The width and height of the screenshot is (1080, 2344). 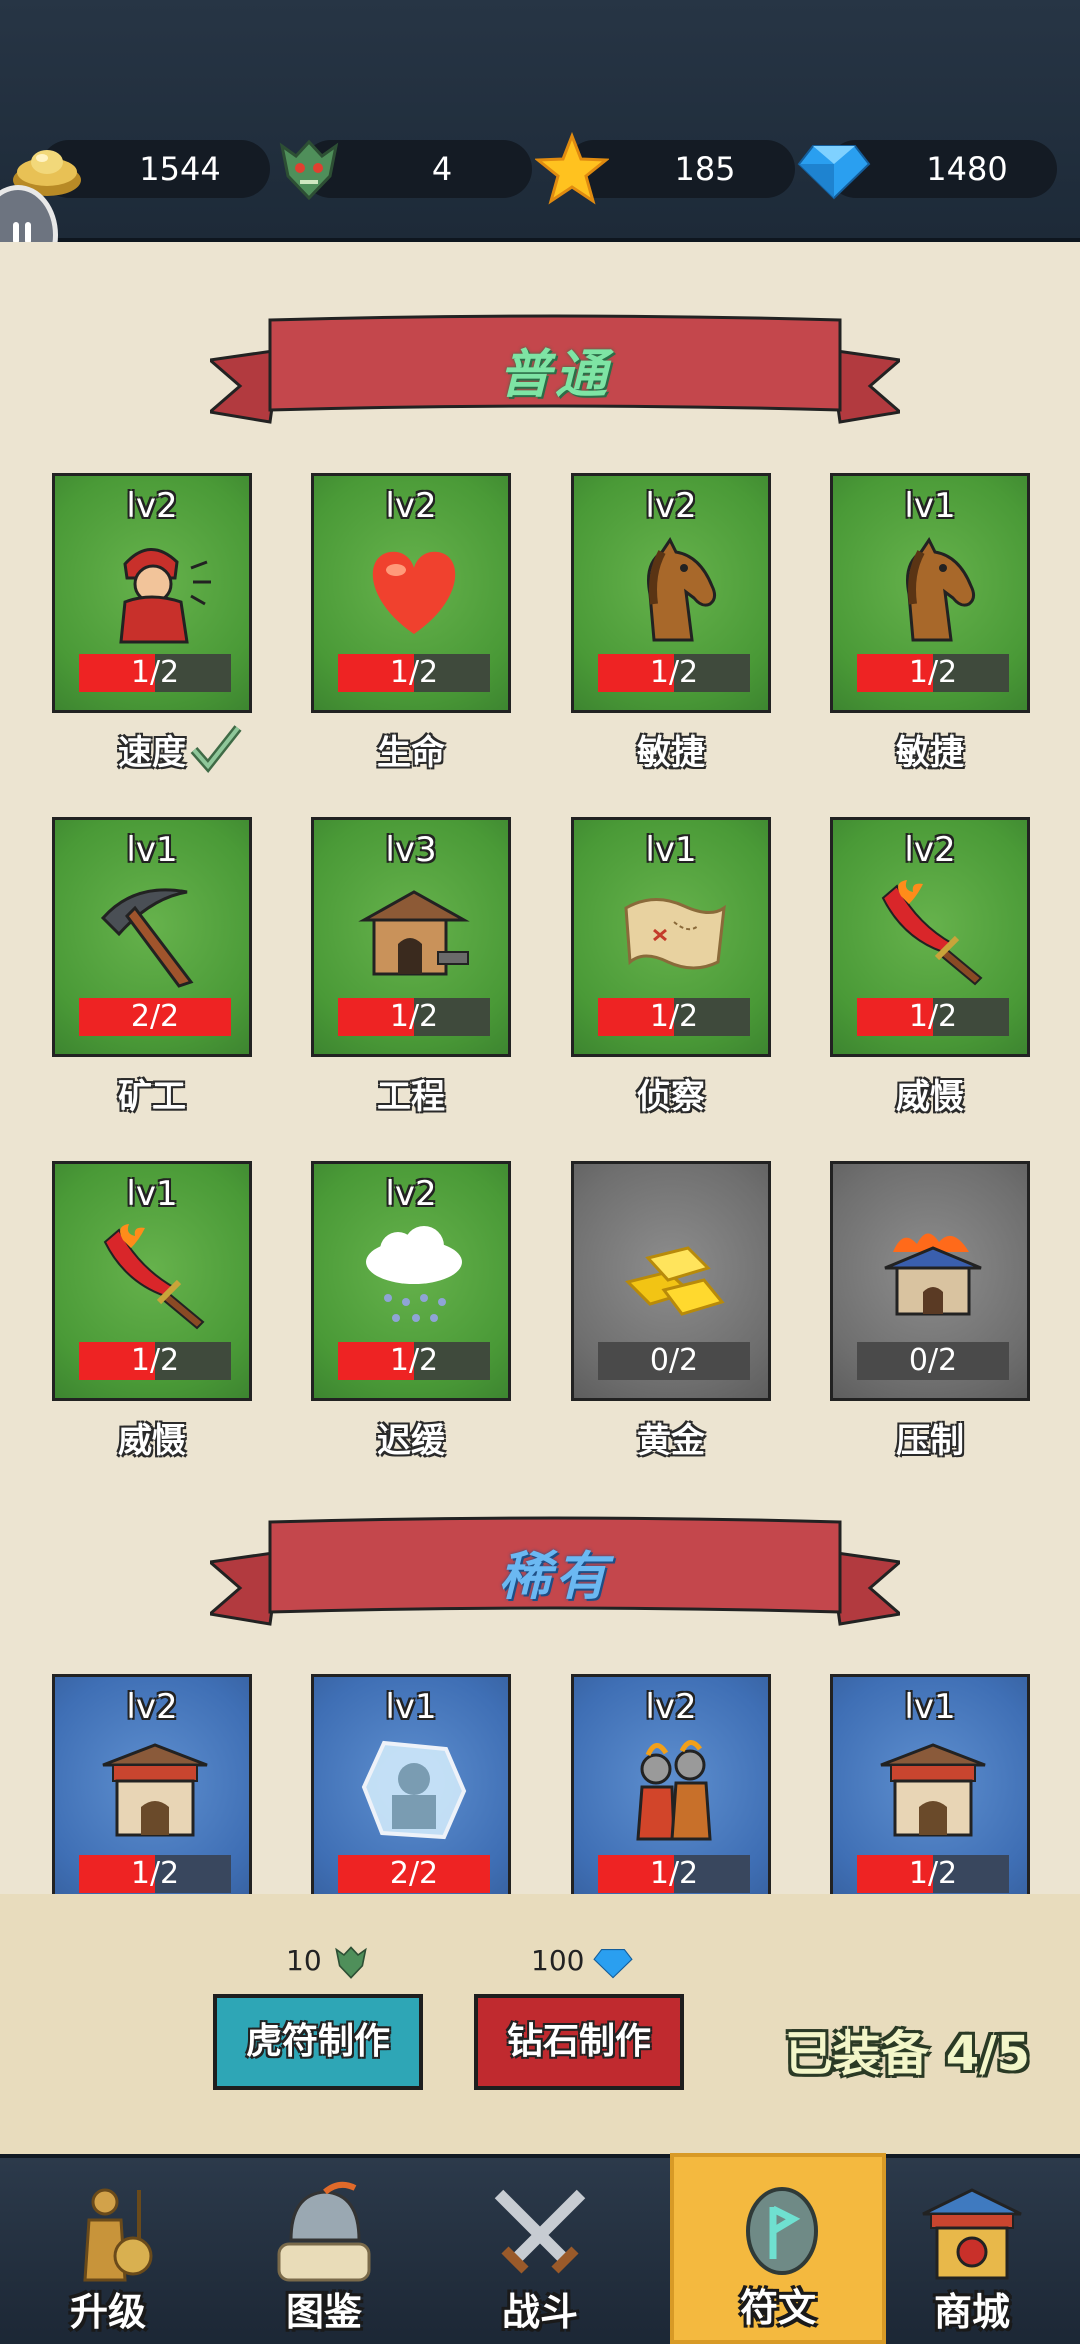 I want to click on rare-rune-card-1: lv2 1/2, so click(x=152, y=1784).